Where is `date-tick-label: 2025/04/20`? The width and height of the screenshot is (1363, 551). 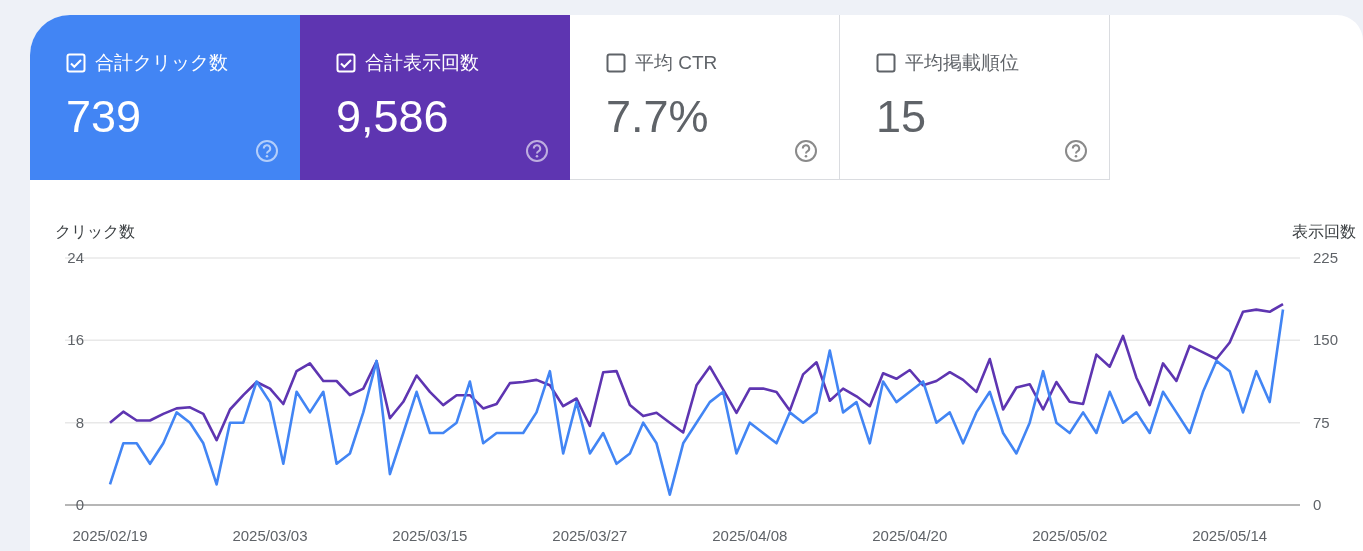 date-tick-label: 2025/04/20 is located at coordinates (910, 535).